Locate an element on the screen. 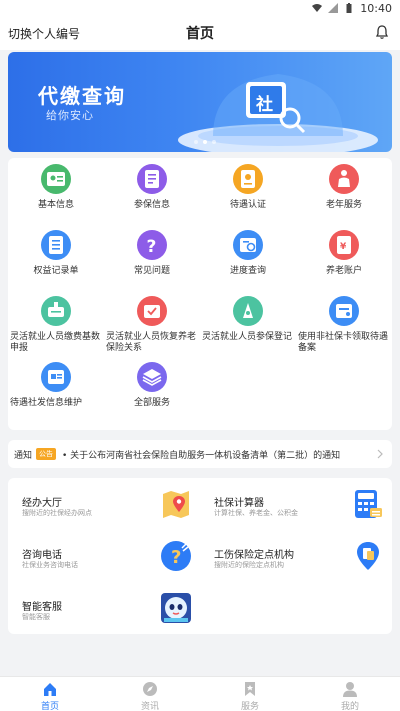 The image size is (400, 711). grid-item-label: 灵活就业人员恢复养老保险关系 is located at coordinates (151, 342).